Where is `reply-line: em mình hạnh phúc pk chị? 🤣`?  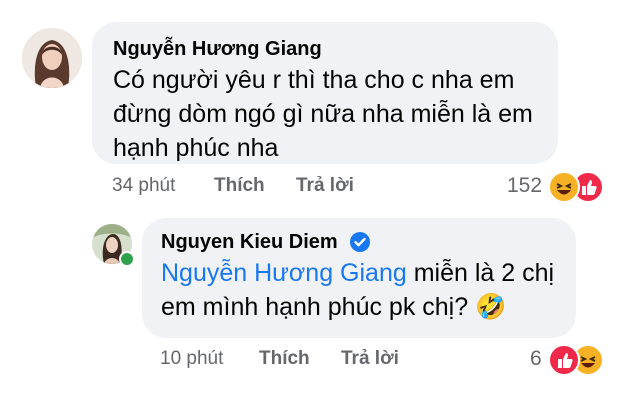
reply-line: em mình hạnh phúc pk chị? 🤣 is located at coordinates (357, 307).